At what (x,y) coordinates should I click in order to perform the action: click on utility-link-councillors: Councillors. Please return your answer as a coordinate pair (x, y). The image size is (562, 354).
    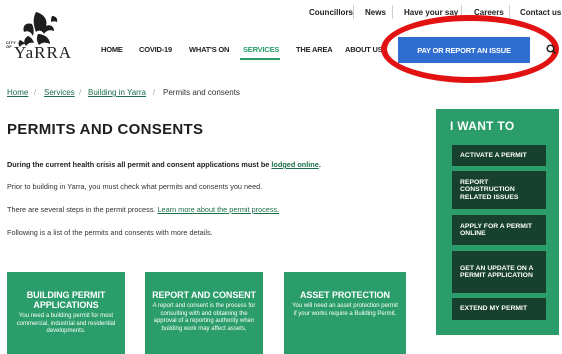
    Looking at the image, I should click on (331, 12).